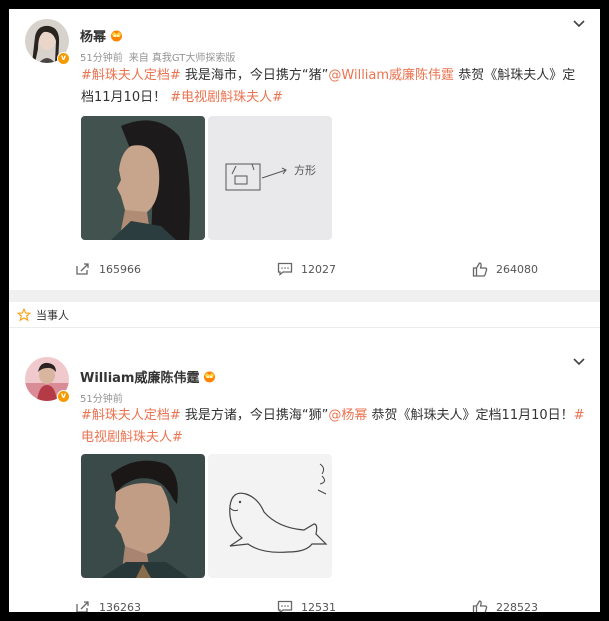 This screenshot has height=621, width=609. Describe the element at coordinates (182, 58) in the screenshot. I see `post-source: 来自 真我GT大师探索版` at that location.